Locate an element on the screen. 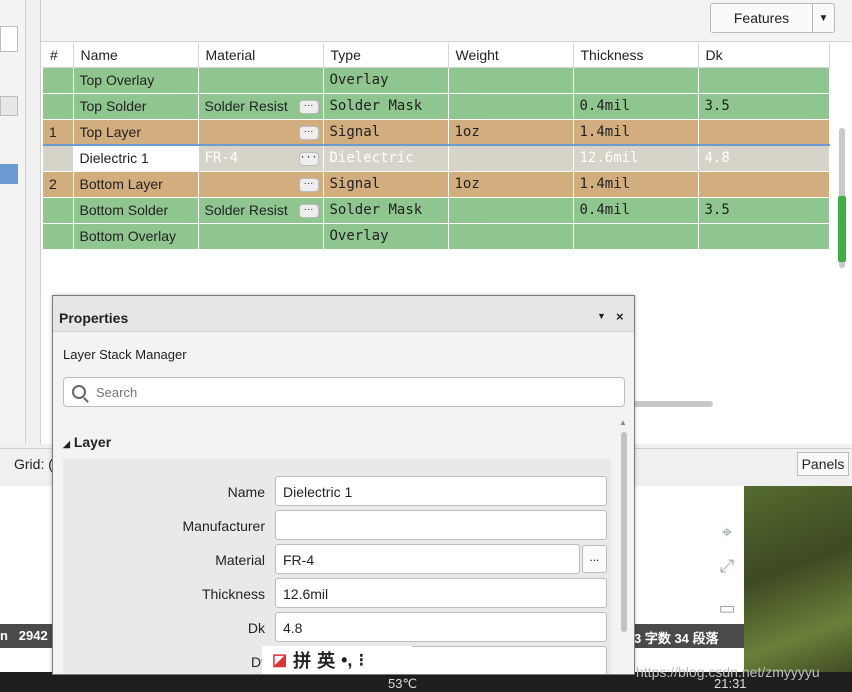 The width and height of the screenshot is (852, 692). ime-logo-icon: ◪ is located at coordinates (279, 660).